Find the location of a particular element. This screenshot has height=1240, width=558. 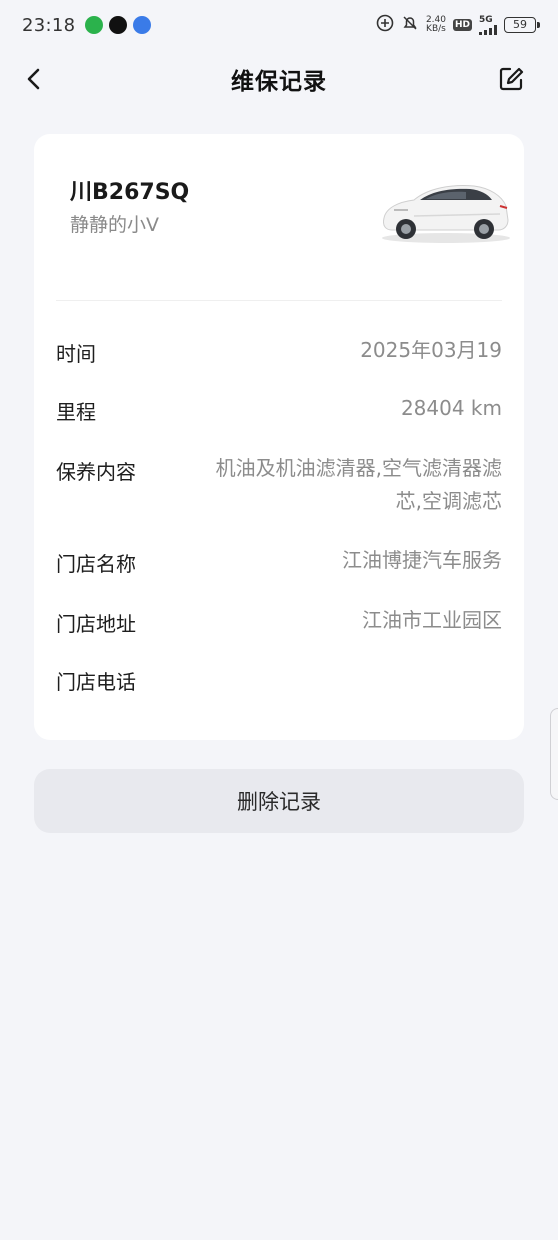

chevron-left-icon is located at coordinates (34, 79).